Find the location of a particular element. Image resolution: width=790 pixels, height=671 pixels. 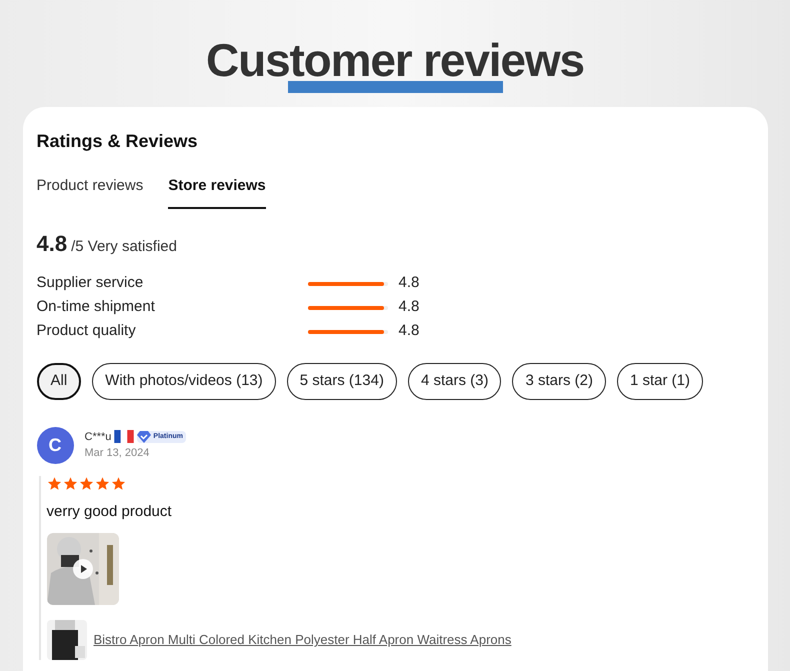

page-title: Customer reviews is located at coordinates (395, 60).